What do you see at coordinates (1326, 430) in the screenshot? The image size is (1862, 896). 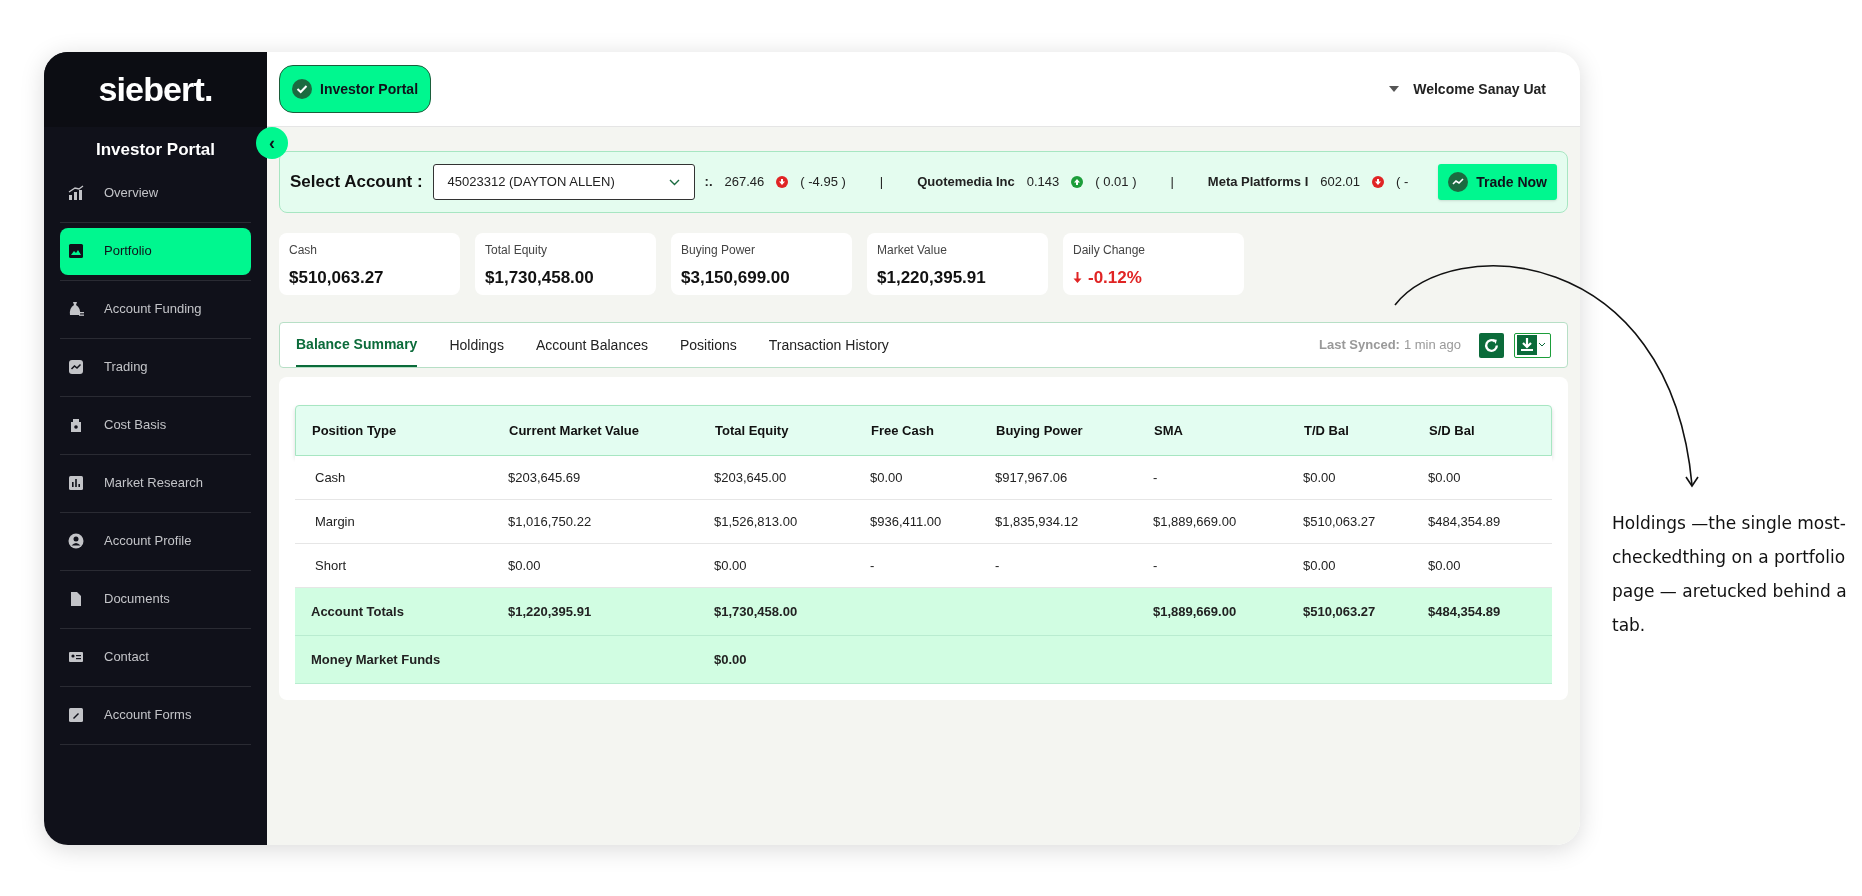 I see `column-header: T/D Bal` at bounding box center [1326, 430].